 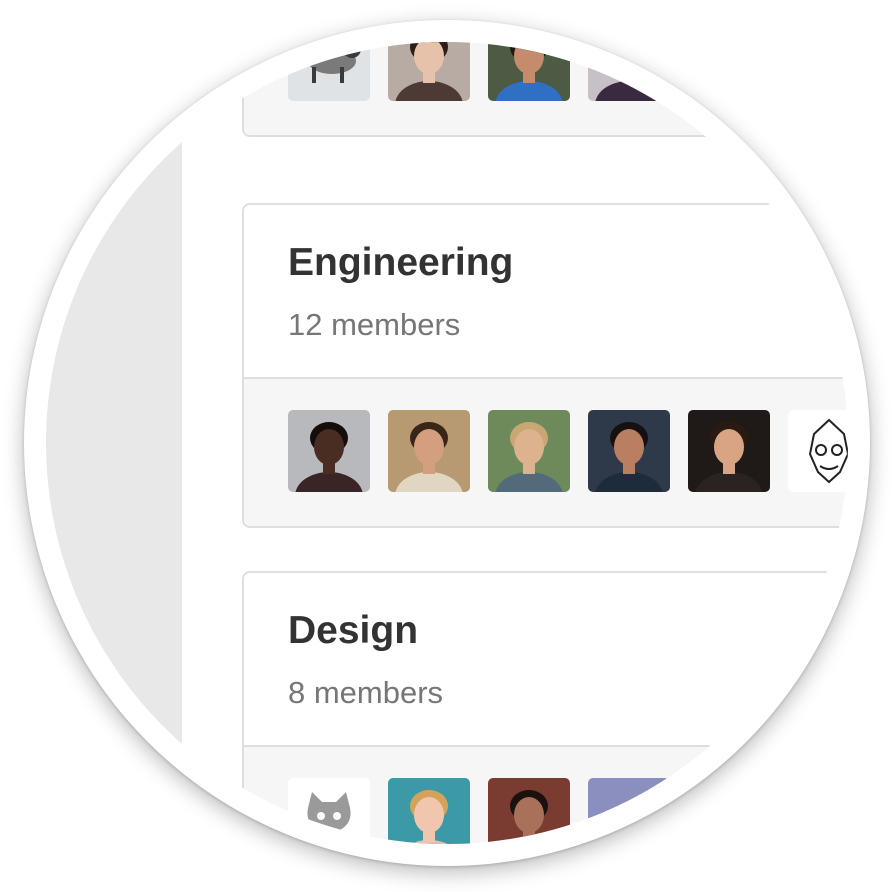 What do you see at coordinates (629, 71) in the screenshot?
I see `man-suit-photo-avatar` at bounding box center [629, 71].